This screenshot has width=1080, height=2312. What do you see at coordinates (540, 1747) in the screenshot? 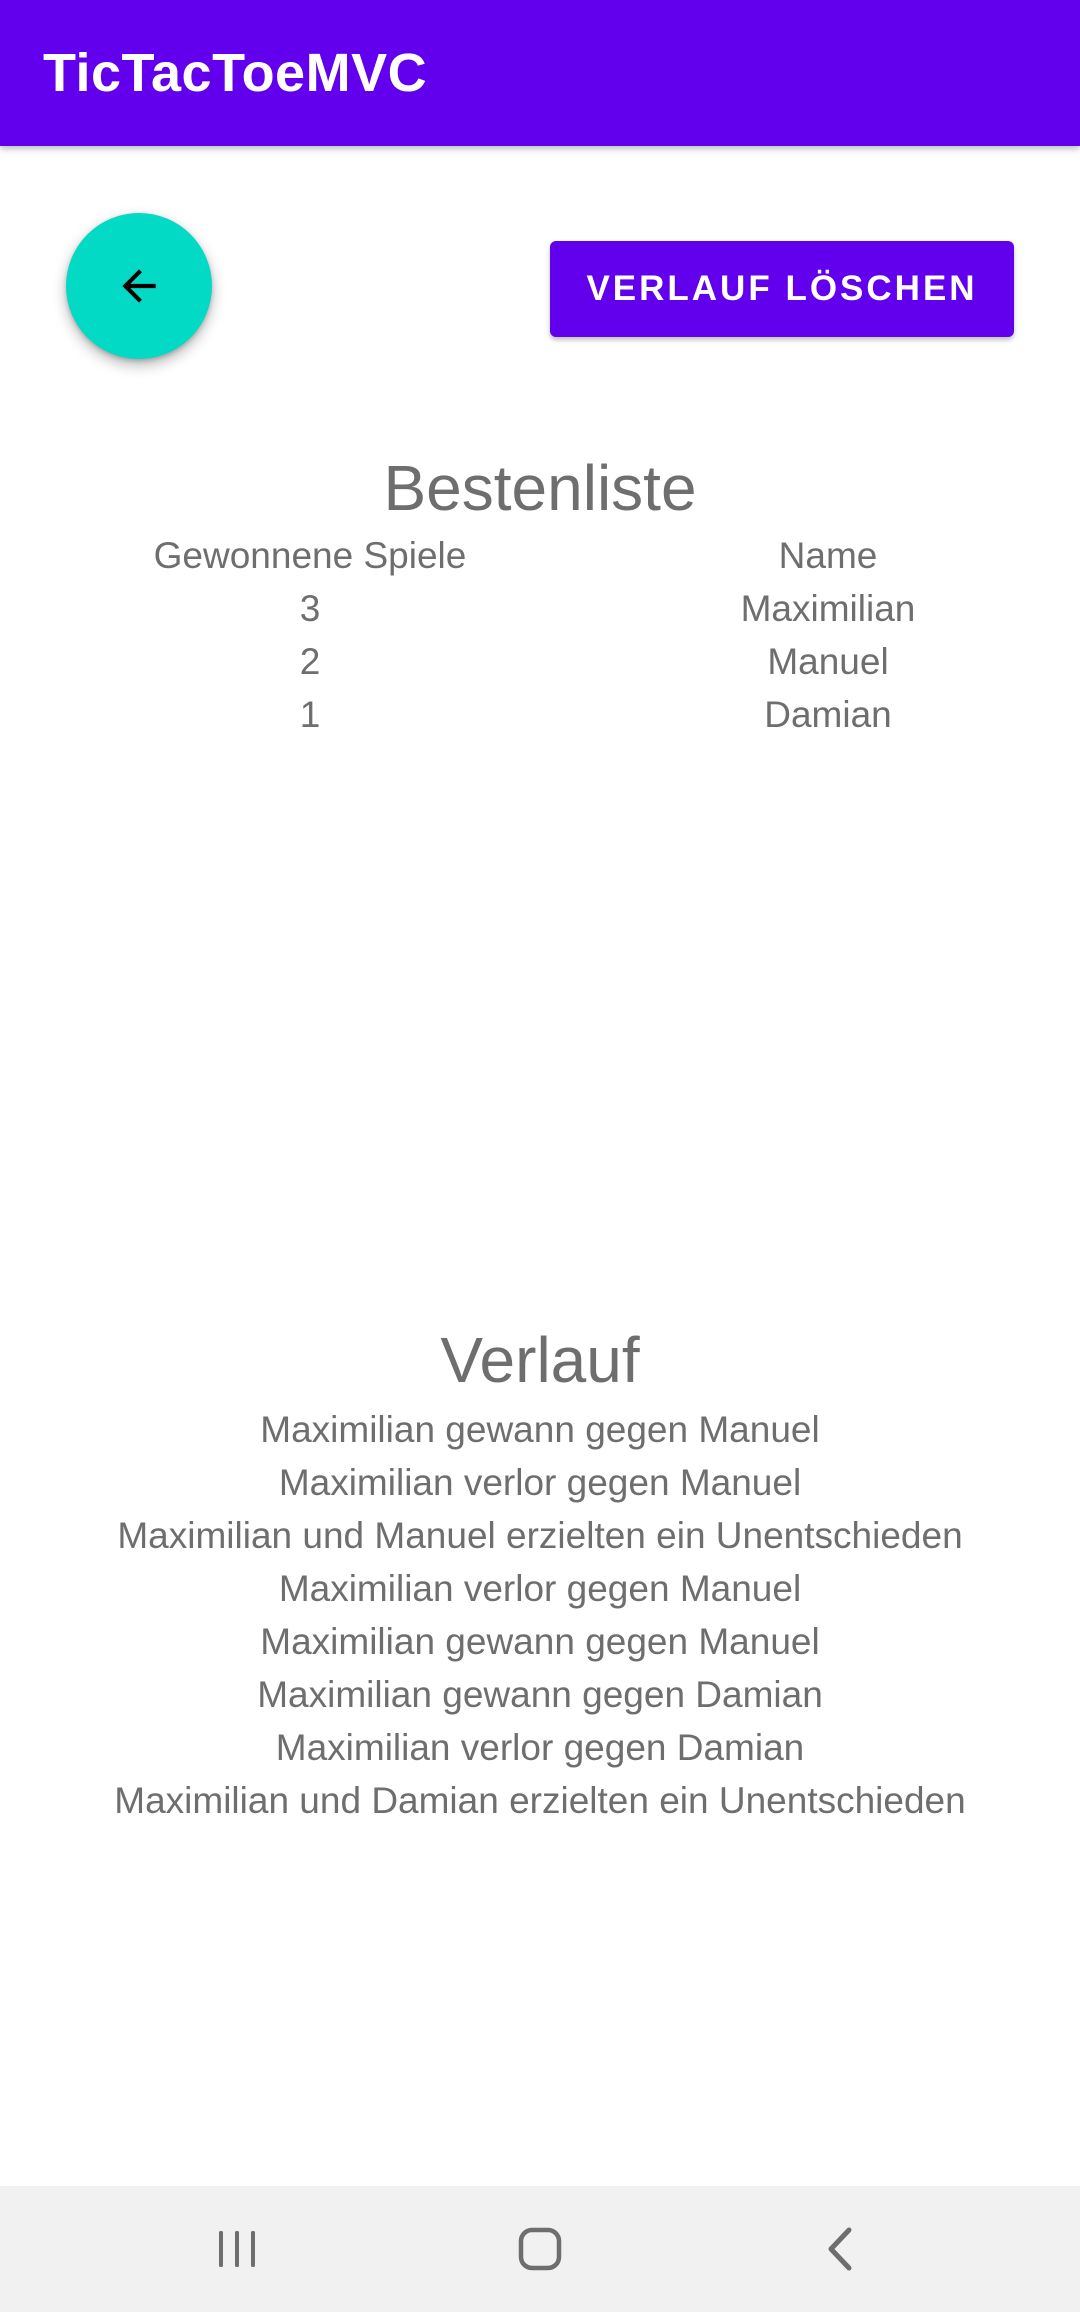
I see `history-entry: Maximilian verlor gegen Damian` at bounding box center [540, 1747].